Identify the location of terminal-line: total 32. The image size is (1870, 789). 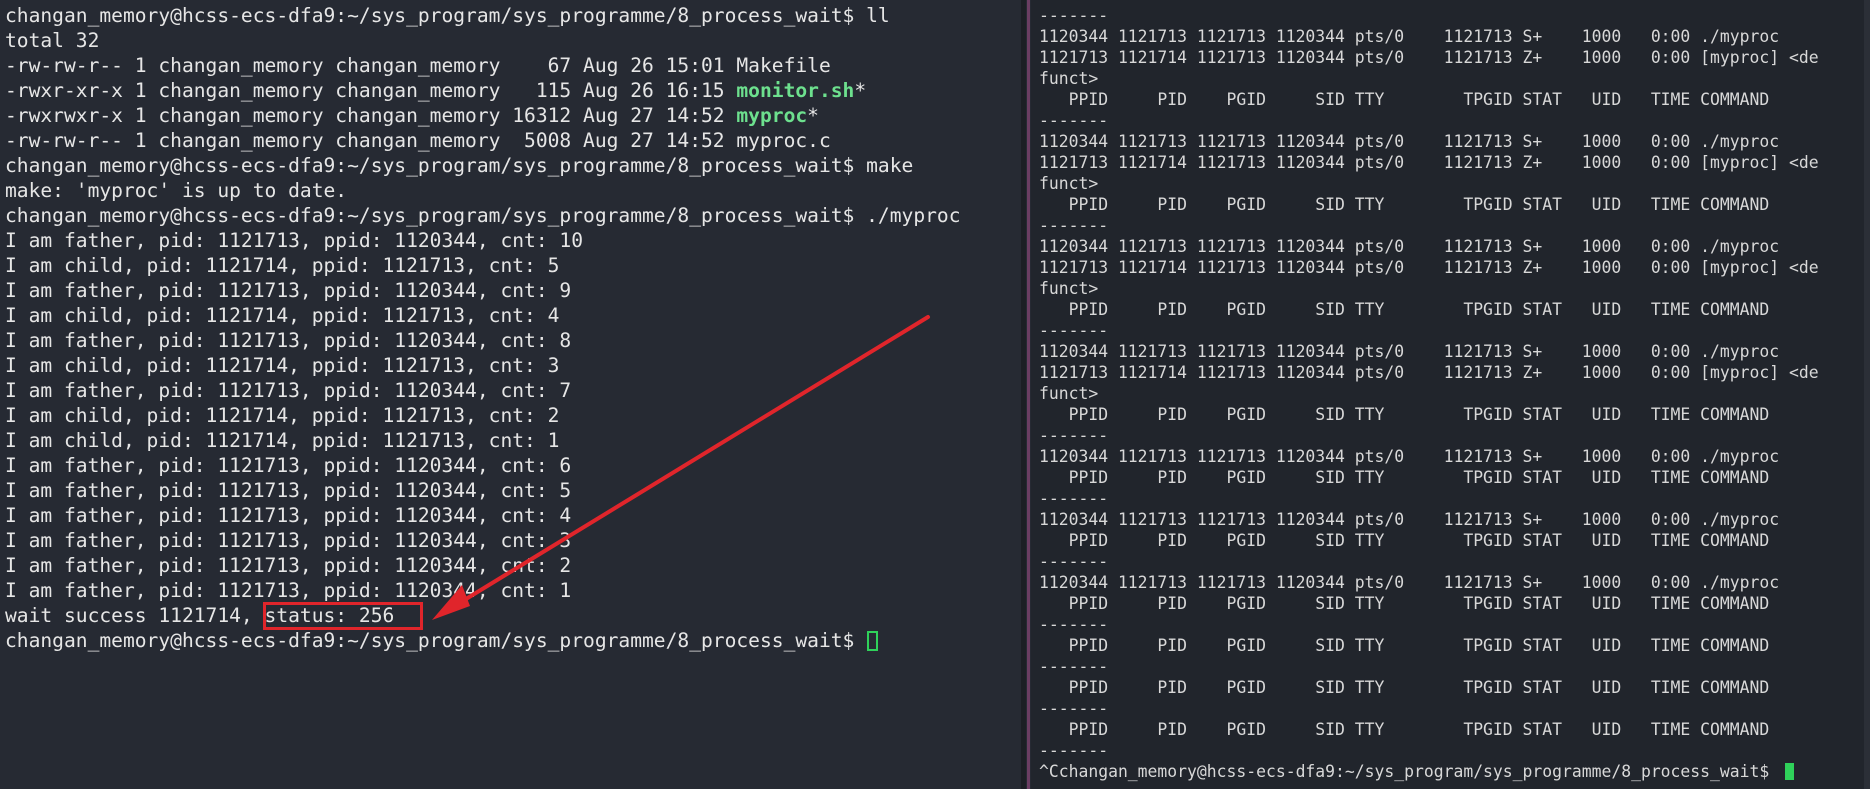
(52, 40).